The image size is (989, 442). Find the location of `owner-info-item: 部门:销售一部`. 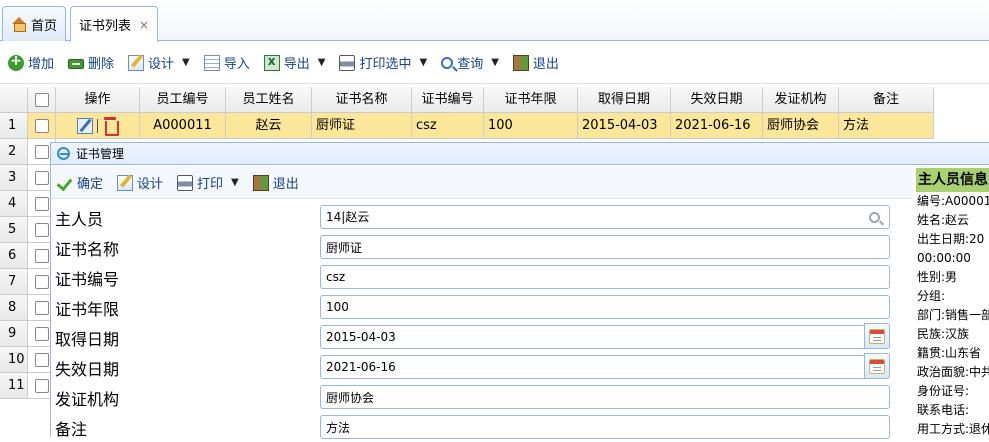

owner-info-item: 部门:销售一部 is located at coordinates (953, 315).